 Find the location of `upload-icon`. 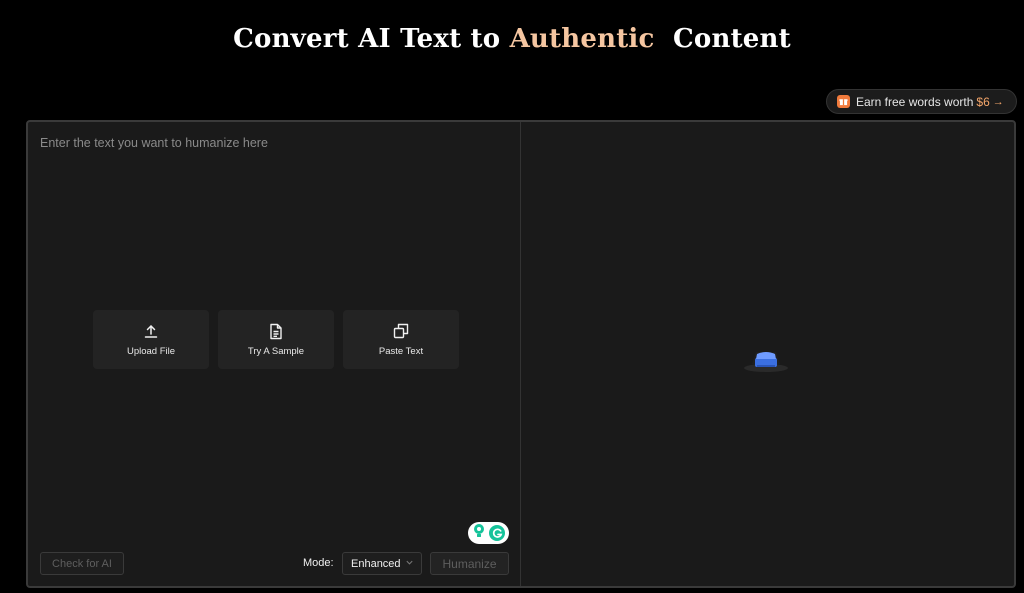

upload-icon is located at coordinates (151, 331).